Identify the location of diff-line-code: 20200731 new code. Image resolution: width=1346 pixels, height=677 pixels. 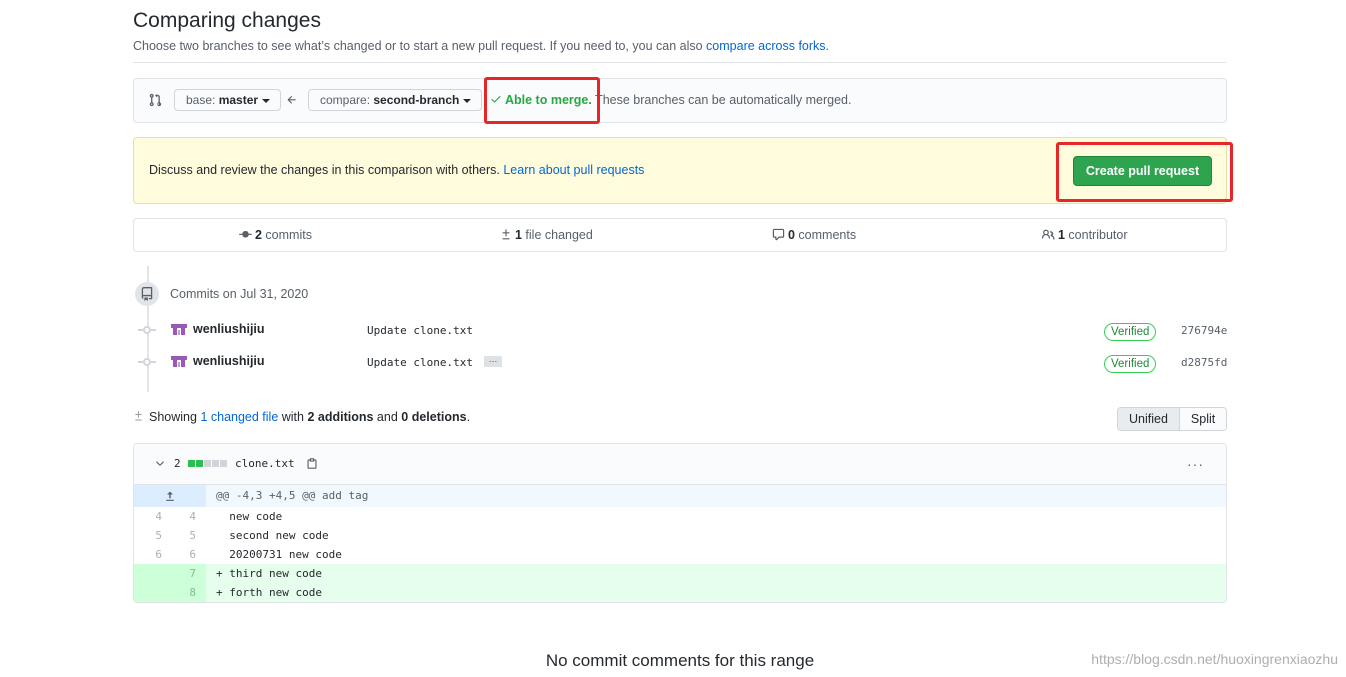
(279, 554).